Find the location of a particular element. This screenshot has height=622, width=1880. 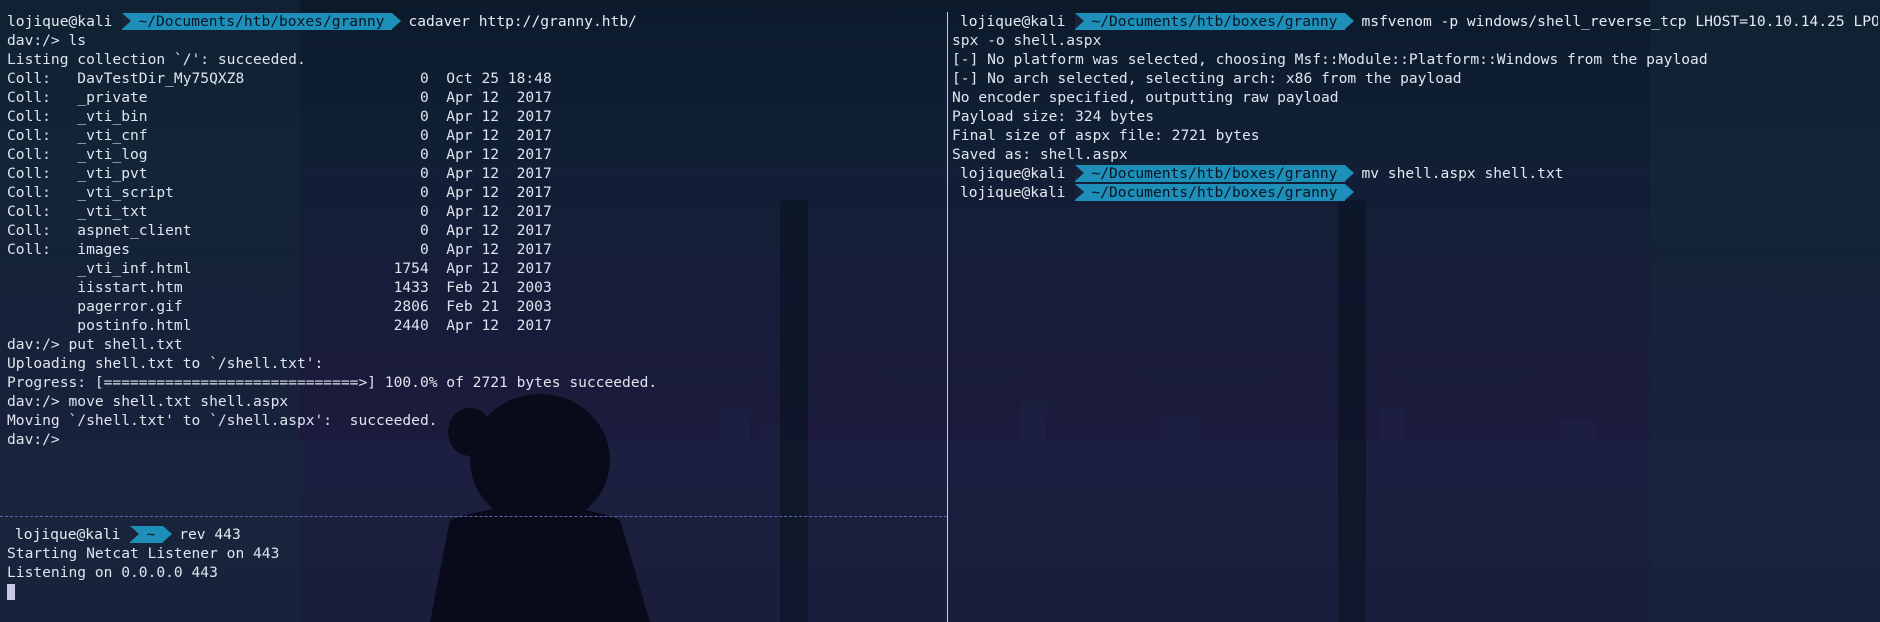

output-line: Coll: _private 0 Apr 12 2017 is located at coordinates (279, 97).